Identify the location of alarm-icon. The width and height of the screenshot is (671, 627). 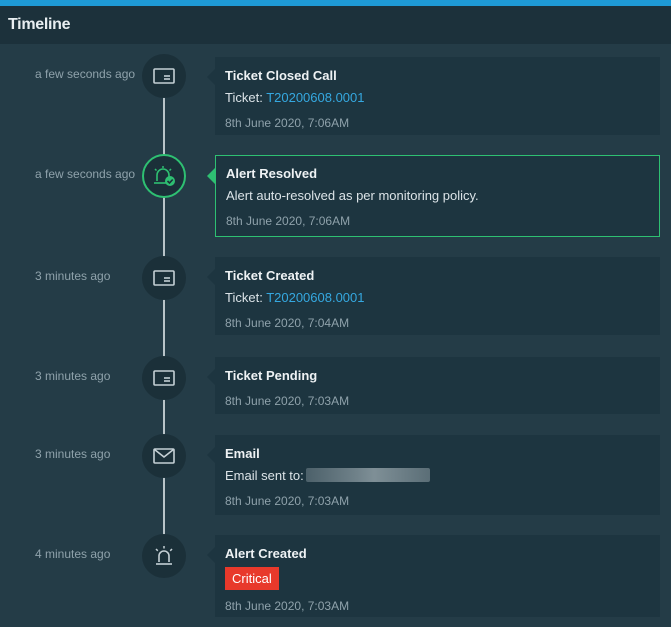
(164, 556).